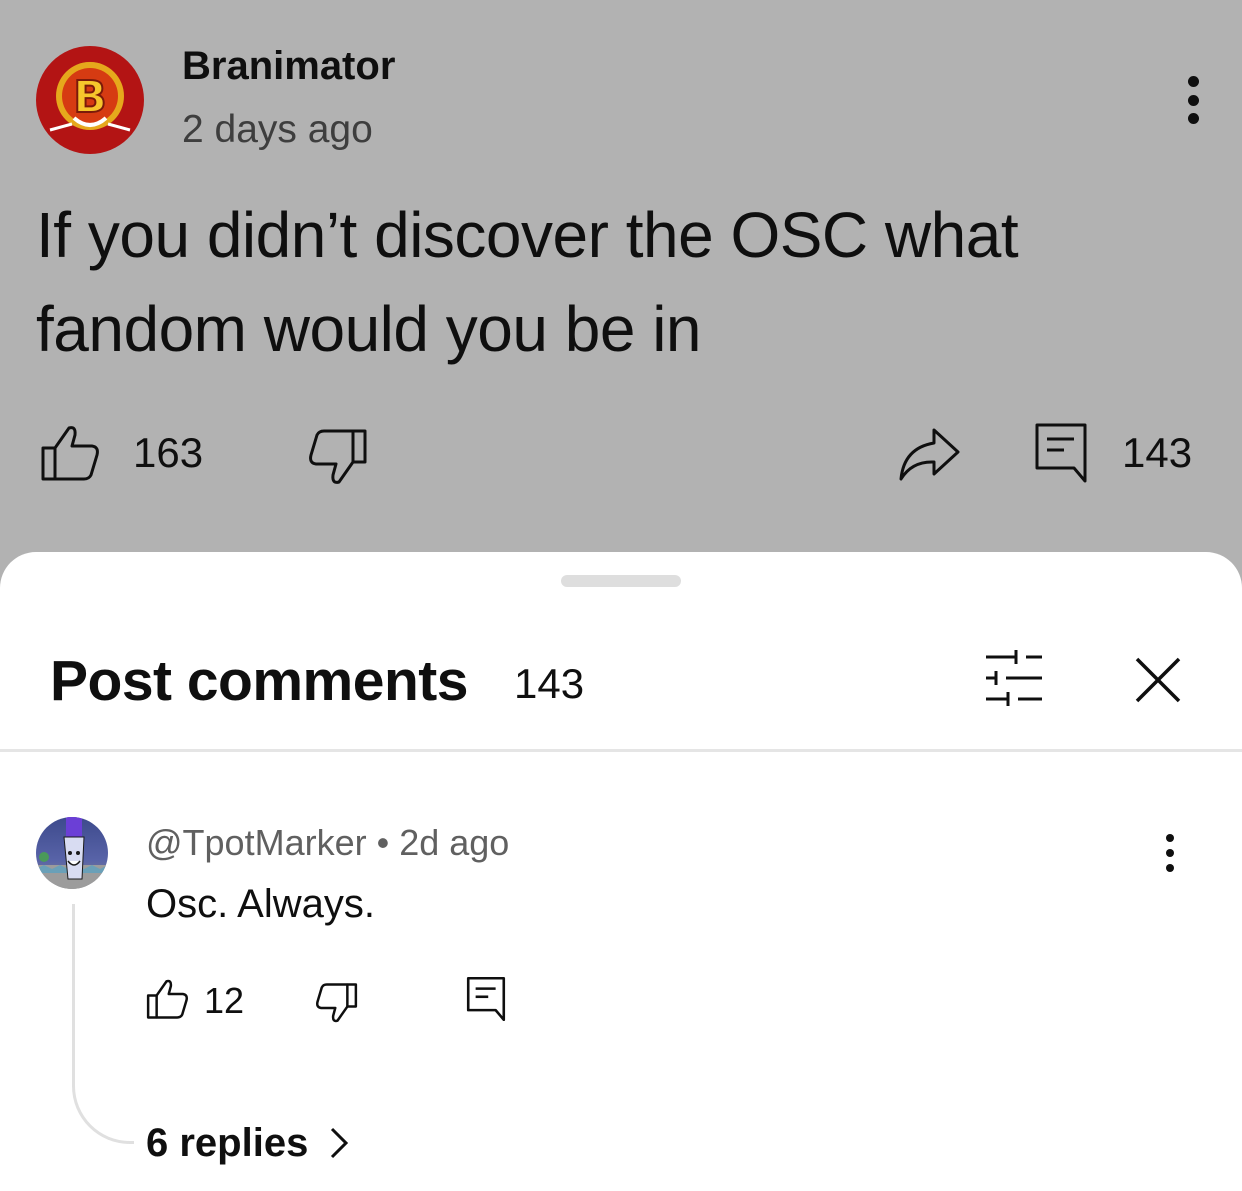 Image resolution: width=1242 pixels, height=1191 pixels. Describe the element at coordinates (1170, 853) in the screenshot. I see `comment-more-button` at that location.